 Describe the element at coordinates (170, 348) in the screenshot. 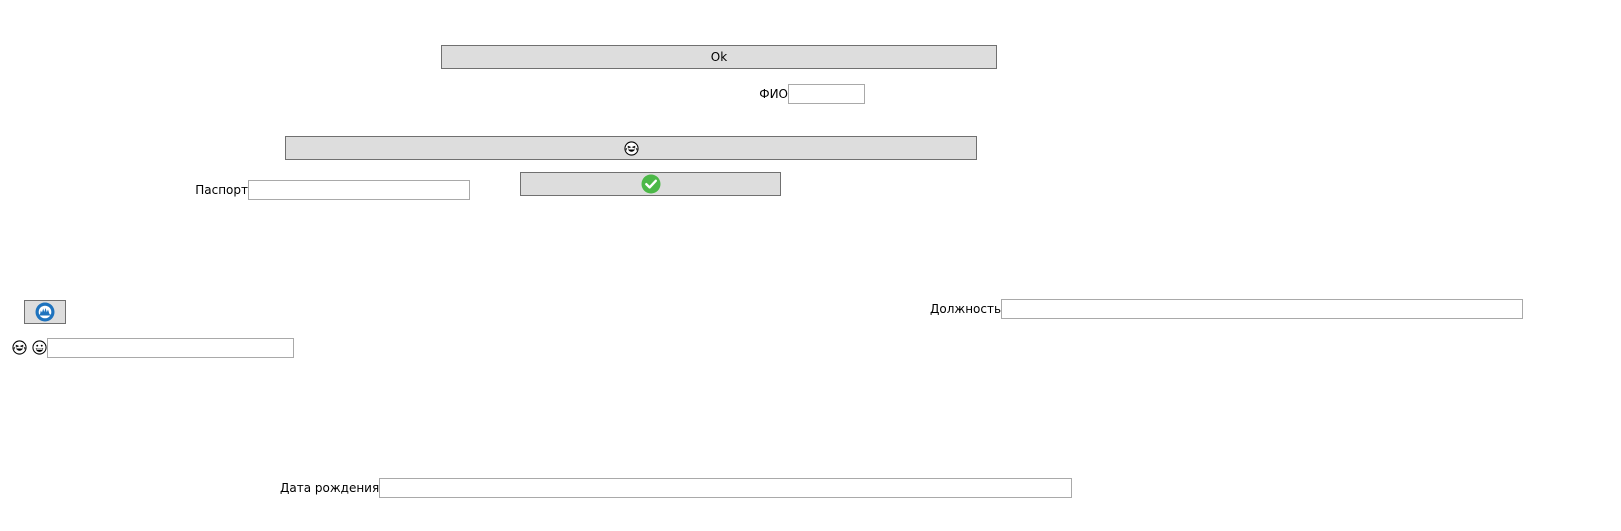

I see `emoji-input` at that location.